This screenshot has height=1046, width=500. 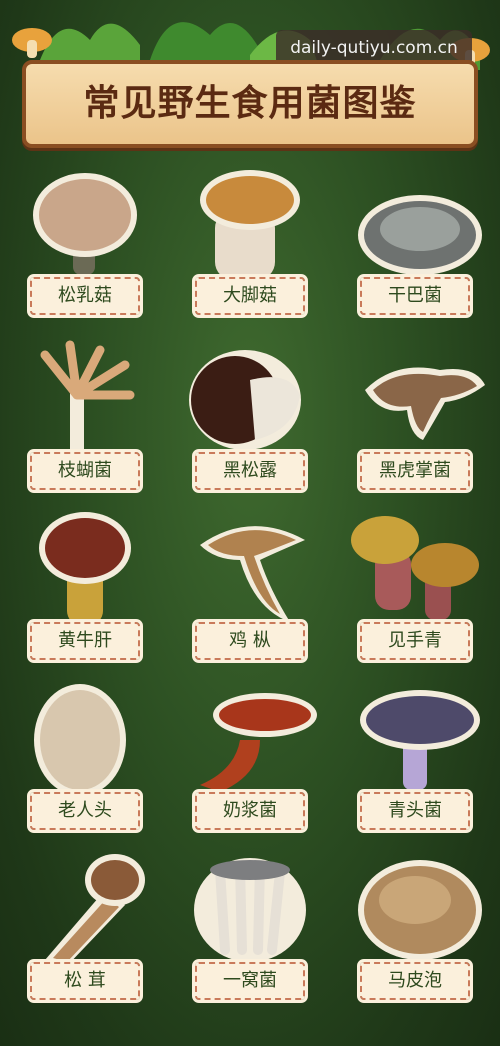 I want to click on title-banner: 常见野生食用菌图鉴, so click(x=250, y=104).